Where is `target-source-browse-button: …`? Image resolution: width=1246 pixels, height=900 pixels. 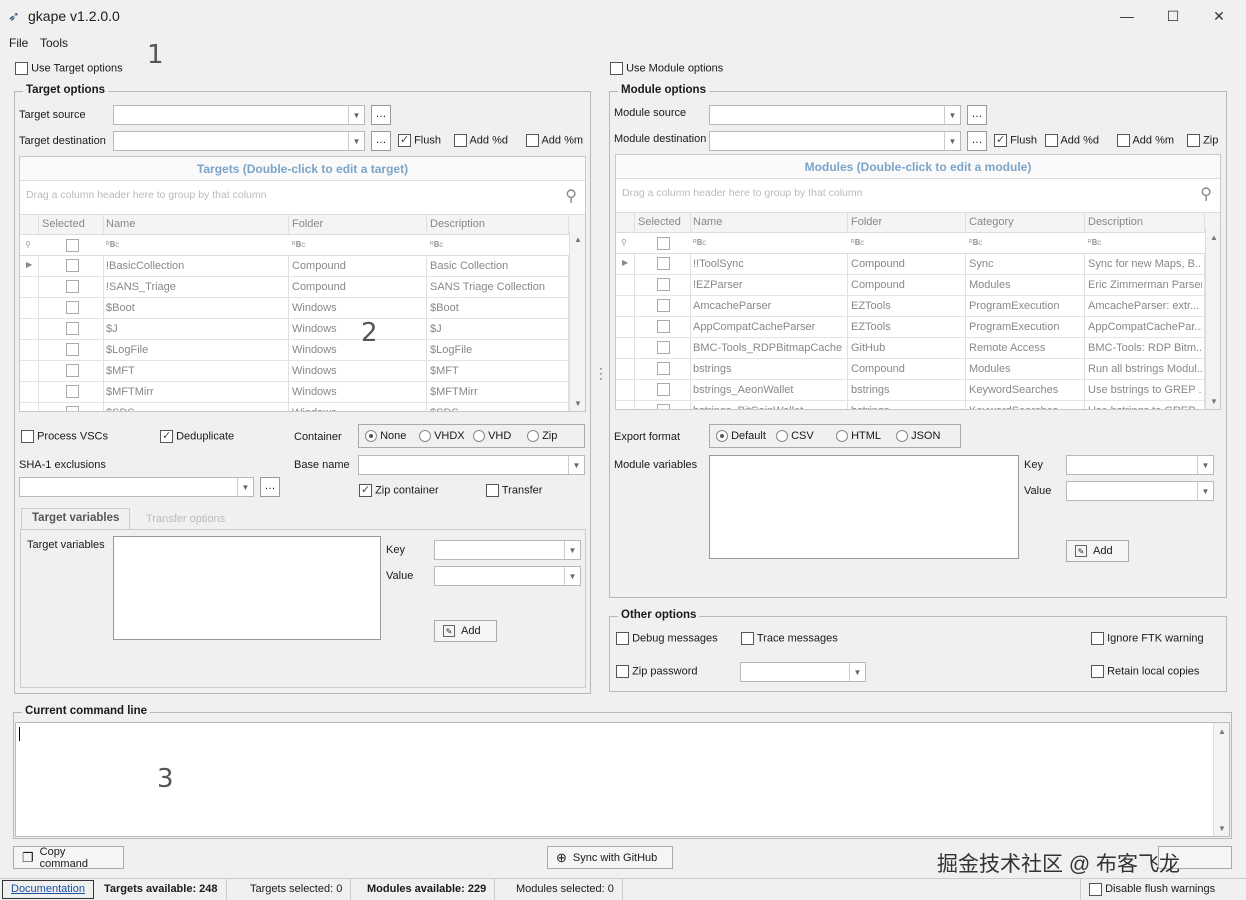
target-source-browse-button: … is located at coordinates (381, 115).